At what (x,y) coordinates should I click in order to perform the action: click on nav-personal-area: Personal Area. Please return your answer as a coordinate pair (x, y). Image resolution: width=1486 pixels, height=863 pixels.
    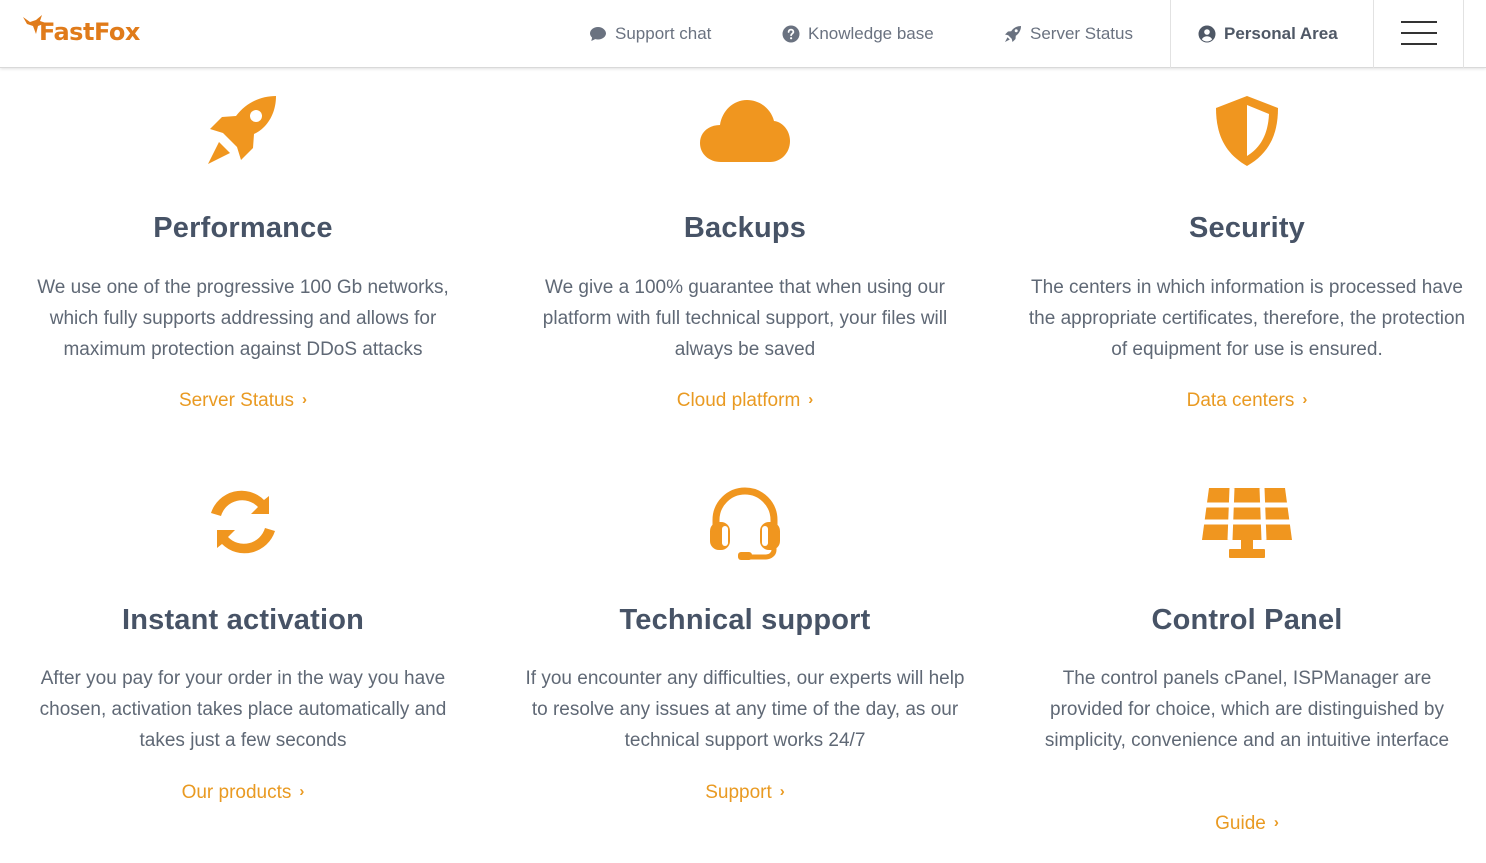
    Looking at the image, I should click on (1268, 34).